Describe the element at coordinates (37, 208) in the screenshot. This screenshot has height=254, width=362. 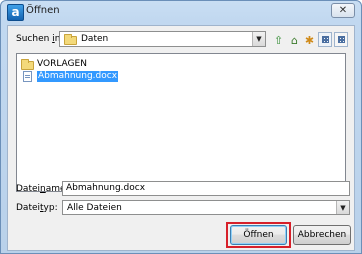
I see `filetype-label: Dateityp:` at that location.